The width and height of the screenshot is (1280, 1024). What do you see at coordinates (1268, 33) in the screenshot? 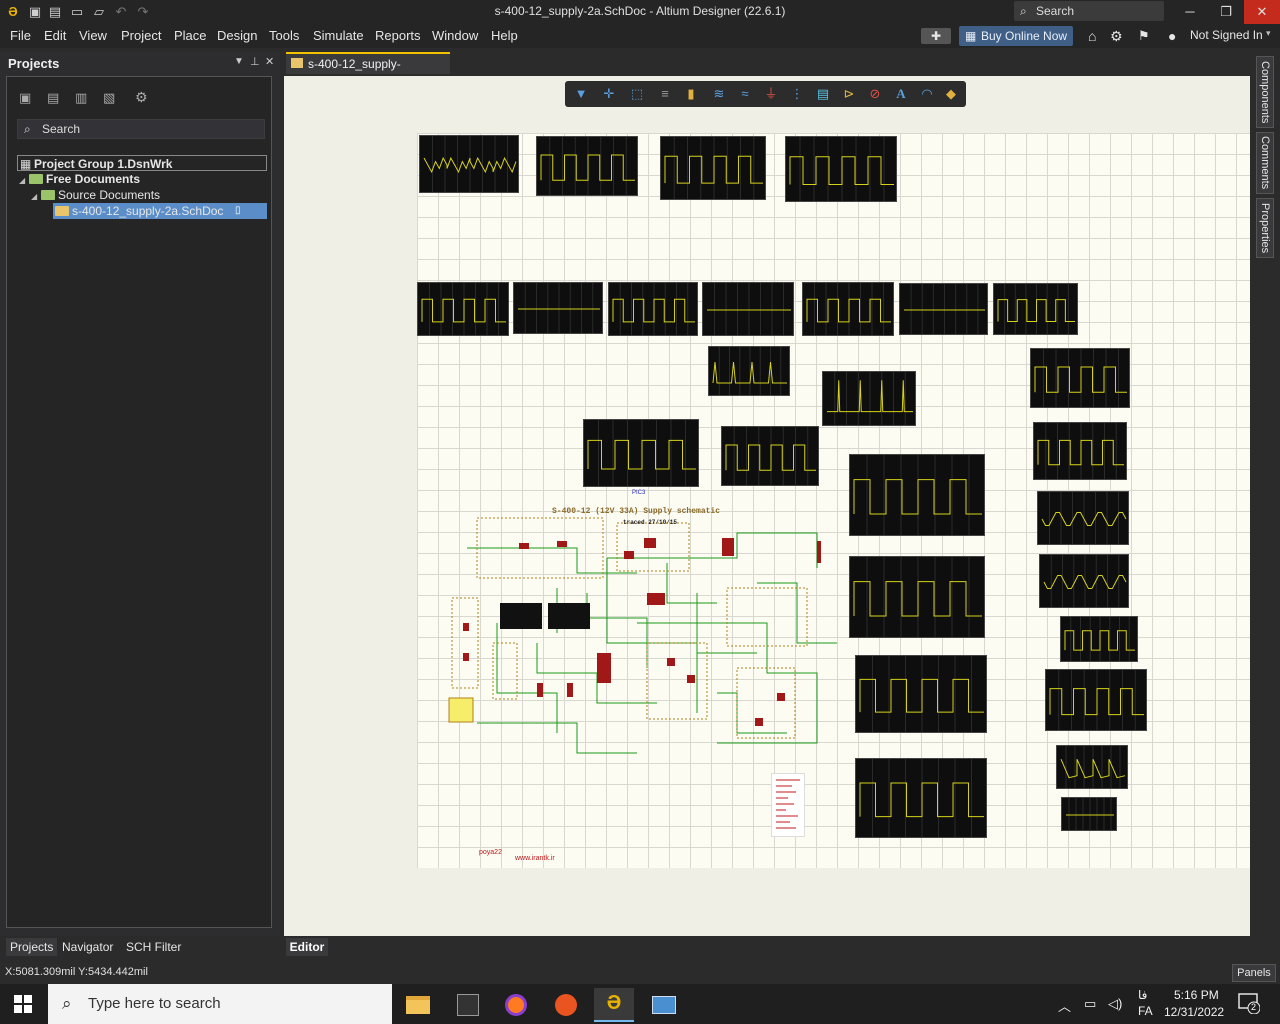
I see `chevron-down-icon: ▾` at bounding box center [1268, 33].